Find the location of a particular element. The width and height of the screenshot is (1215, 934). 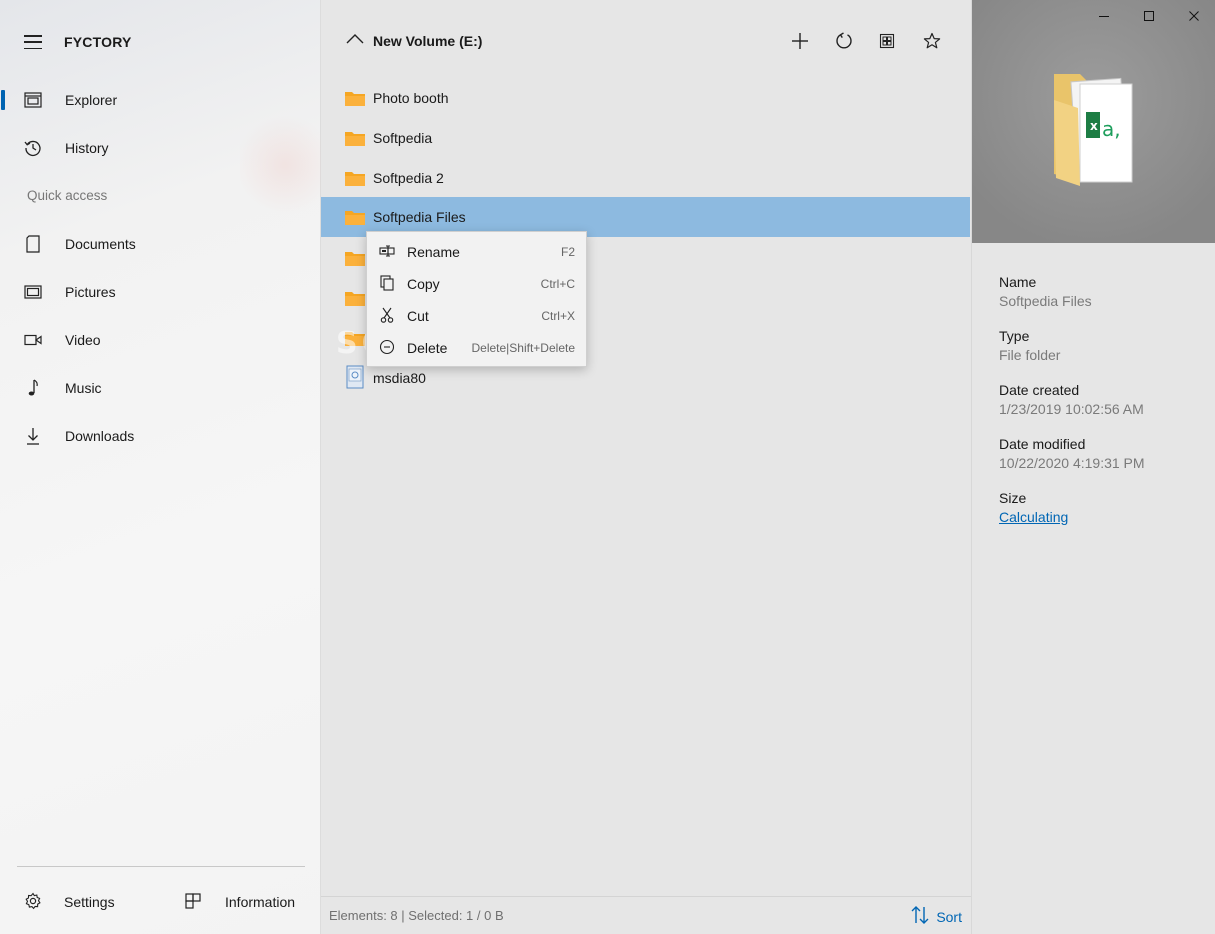

context-menu-label: Copy is located at coordinates (423, 284).